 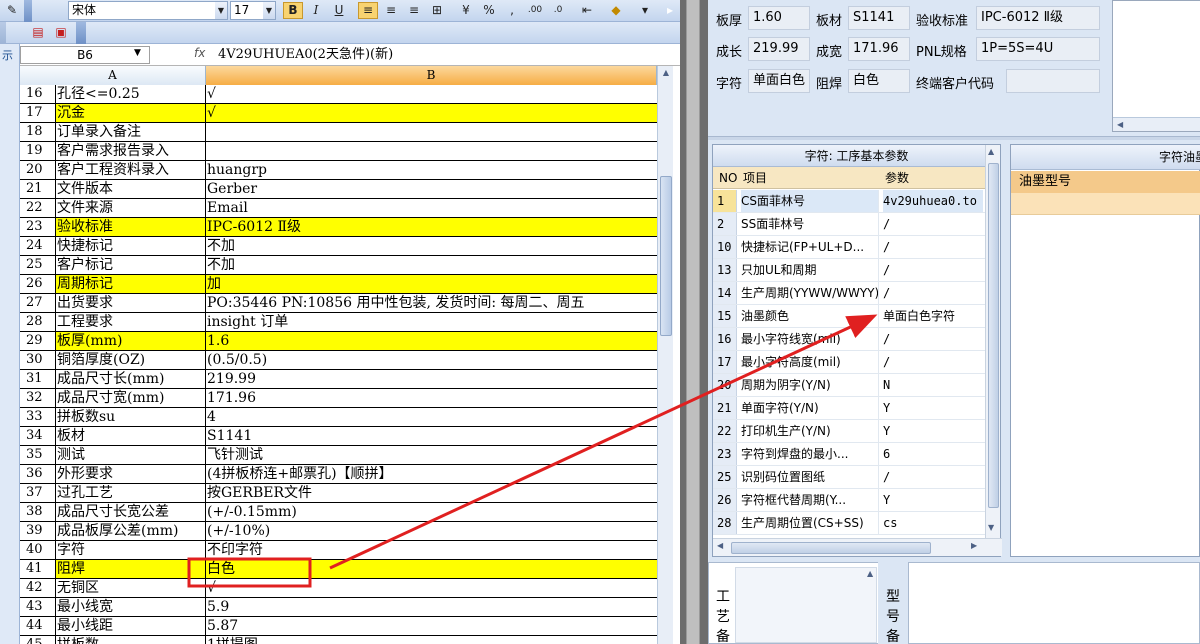 I want to click on param-value: cs, so click(x=933, y=523).